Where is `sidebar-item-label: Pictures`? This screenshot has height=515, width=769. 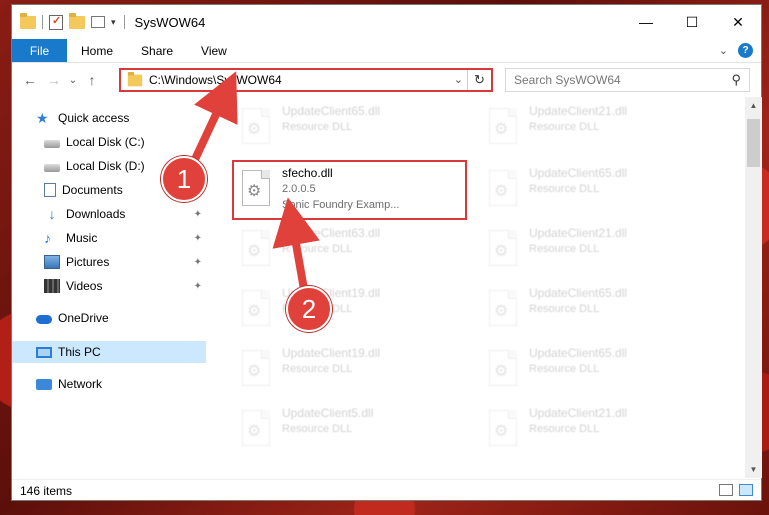
sidebar-item-label: Pictures is located at coordinates (88, 262).